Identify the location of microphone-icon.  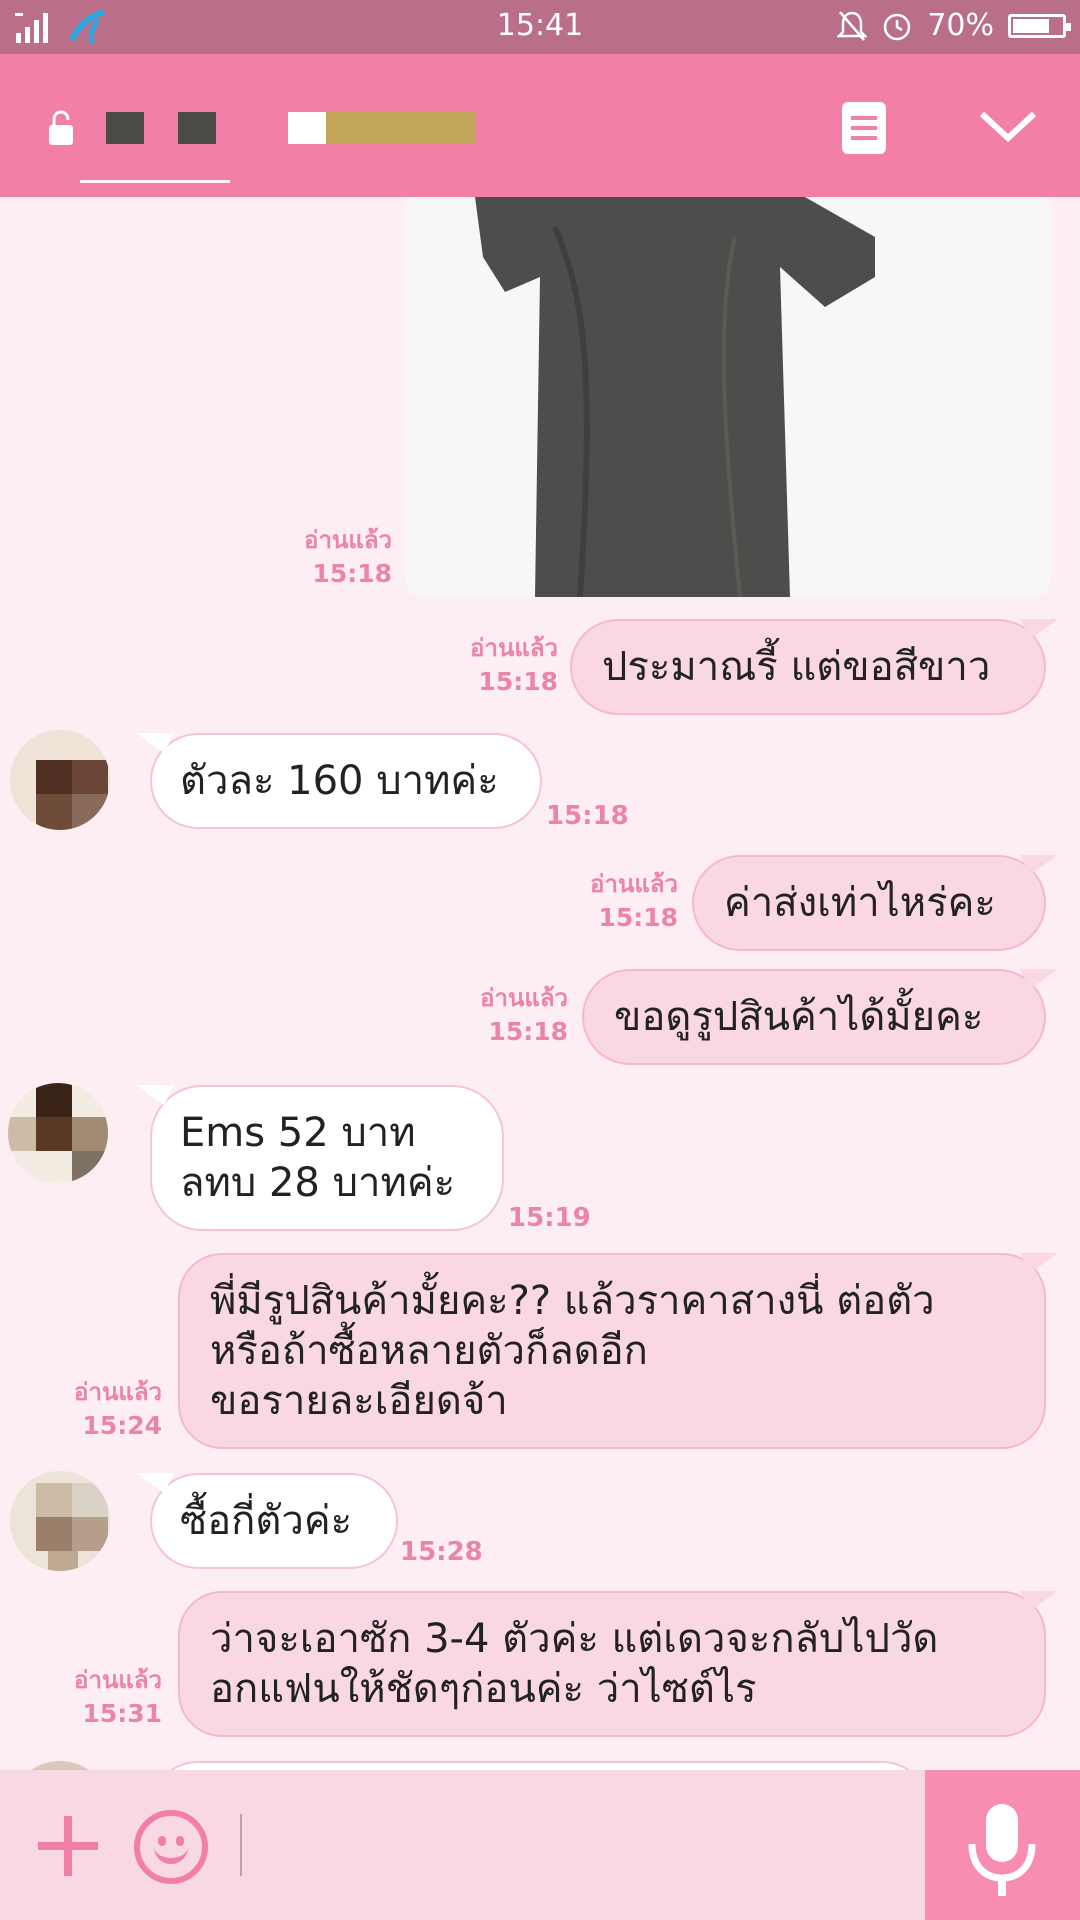
(1002, 1850).